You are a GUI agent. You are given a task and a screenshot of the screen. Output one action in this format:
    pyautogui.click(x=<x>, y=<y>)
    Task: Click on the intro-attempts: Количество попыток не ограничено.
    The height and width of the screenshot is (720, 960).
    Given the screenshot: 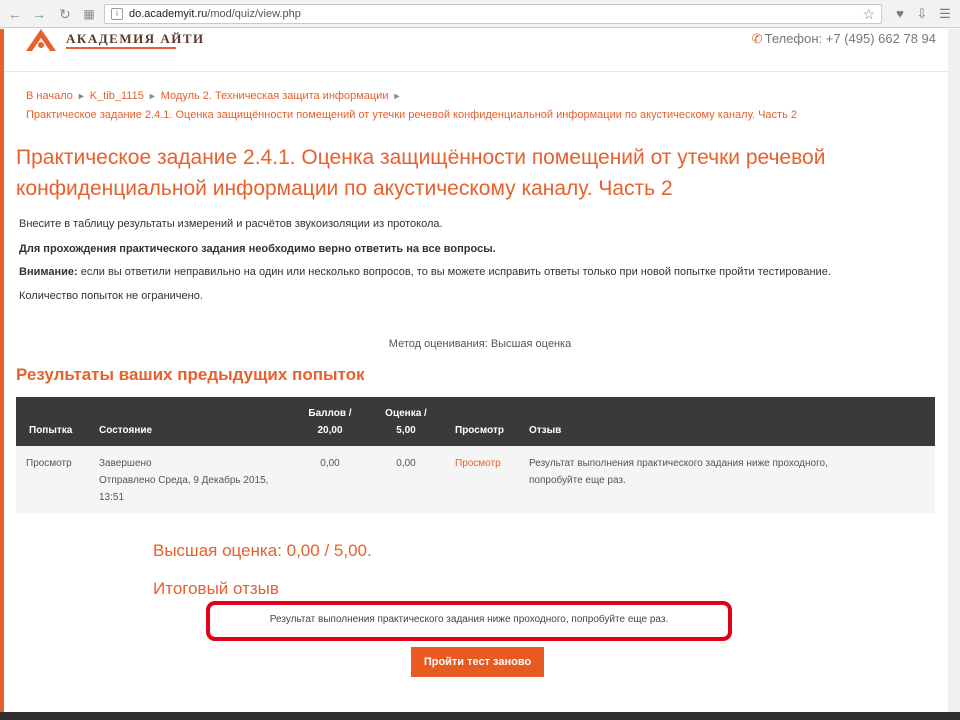 What is the action you would take?
    pyautogui.click(x=111, y=296)
    